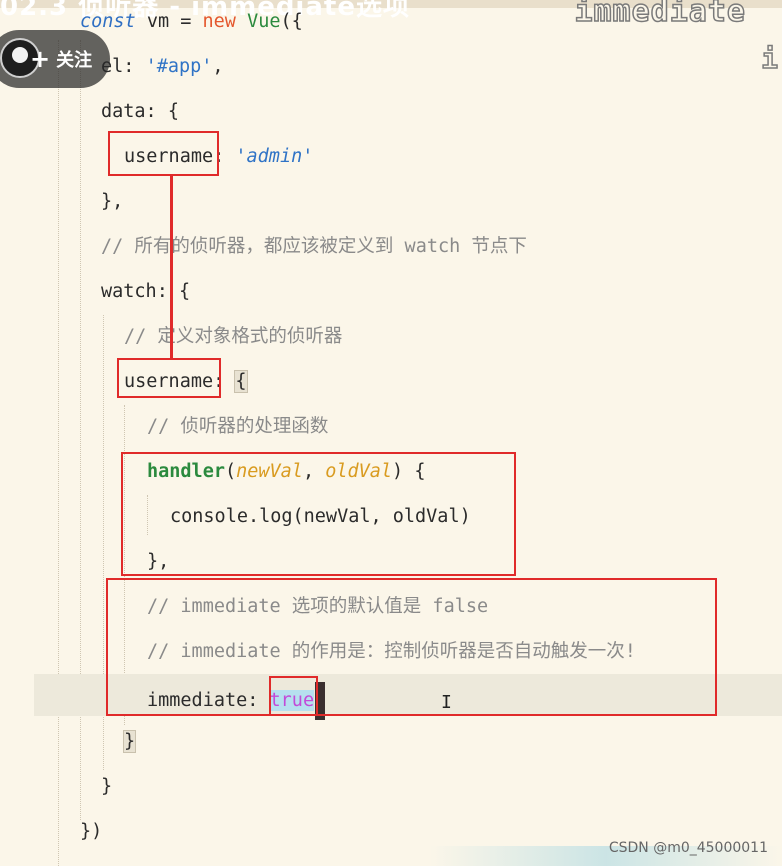 The width and height of the screenshot is (782, 866). I want to click on comment-handler: // 侦听器的处理函数, so click(238, 426).